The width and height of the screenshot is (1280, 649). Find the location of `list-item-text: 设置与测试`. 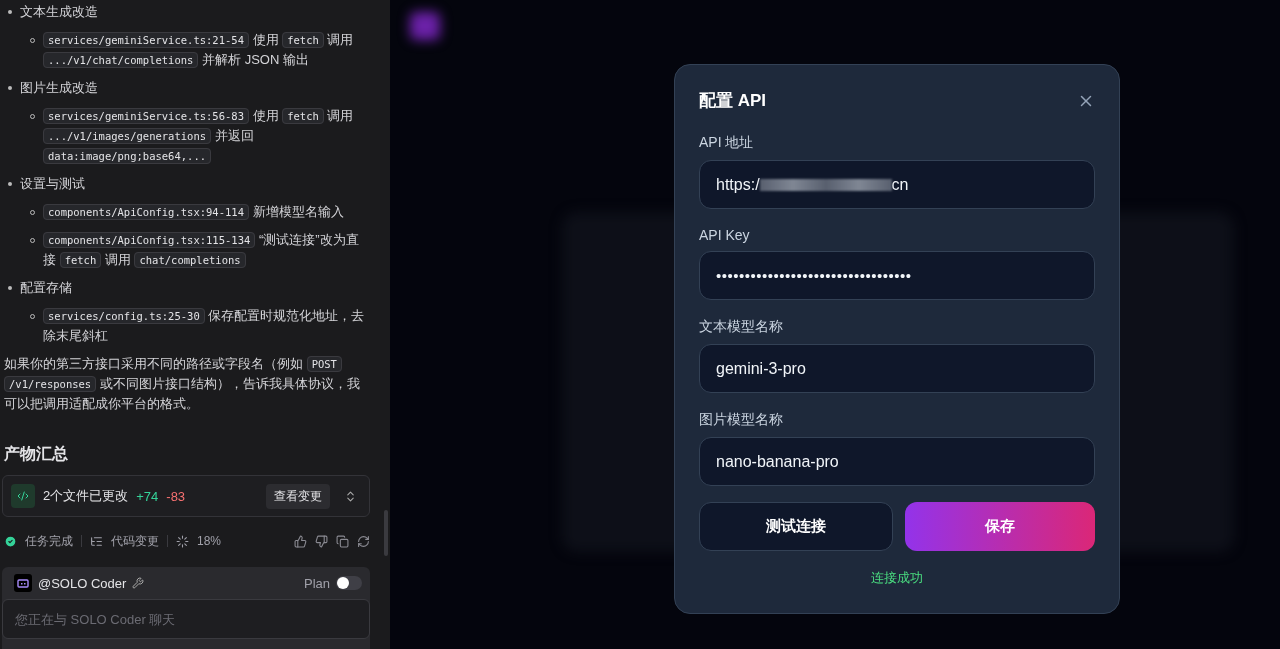

list-item-text: 设置与测试 is located at coordinates (52, 184).